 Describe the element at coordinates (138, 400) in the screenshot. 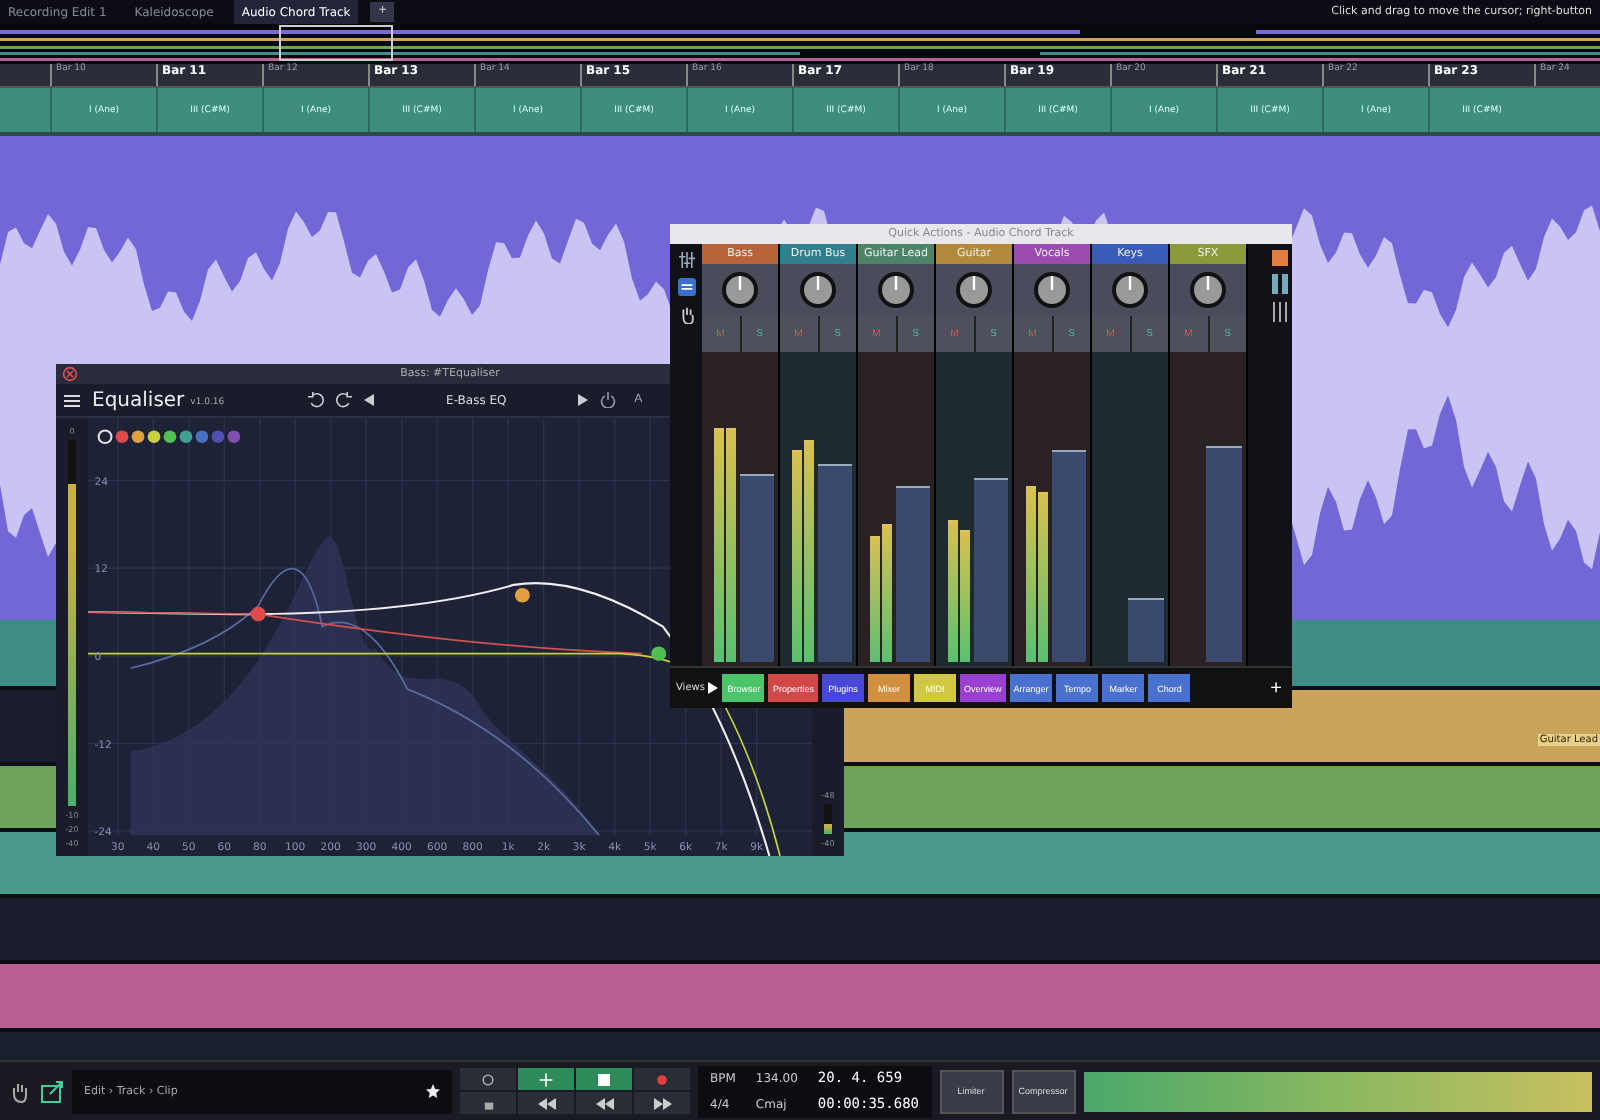

I see `plugin-name: Equaliser` at that location.